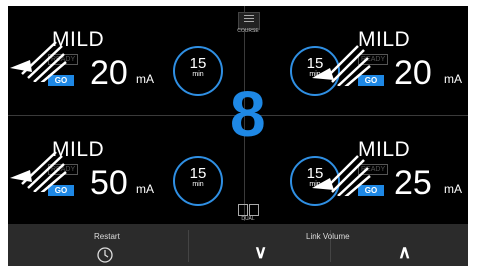 The image size is (478, 271). Describe the element at coordinates (107, 236) in the screenshot. I see `restart-label: Restart` at that location.